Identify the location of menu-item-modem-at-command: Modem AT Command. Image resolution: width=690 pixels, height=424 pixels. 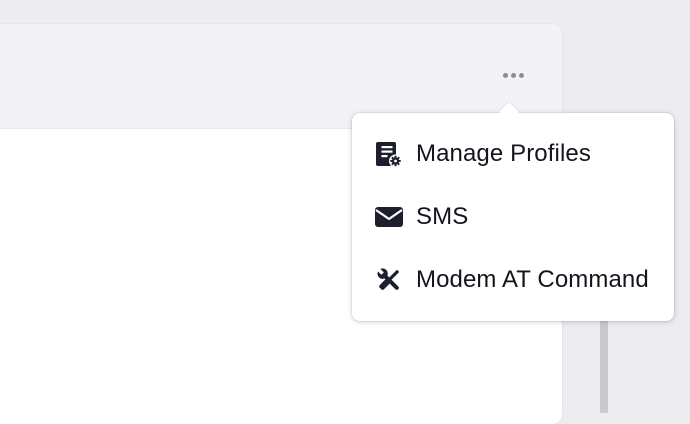
(513, 280).